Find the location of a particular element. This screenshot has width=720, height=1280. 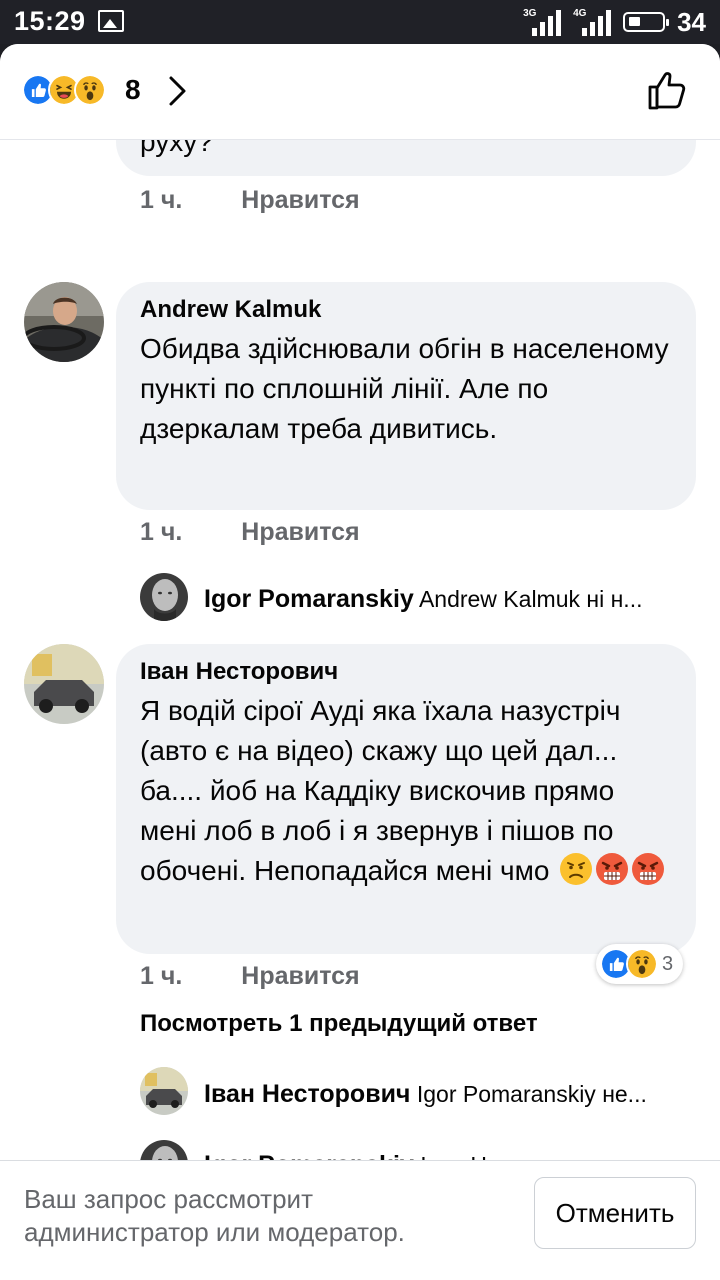

comment-bubble-previous: руху? is located at coordinates (406, 158).